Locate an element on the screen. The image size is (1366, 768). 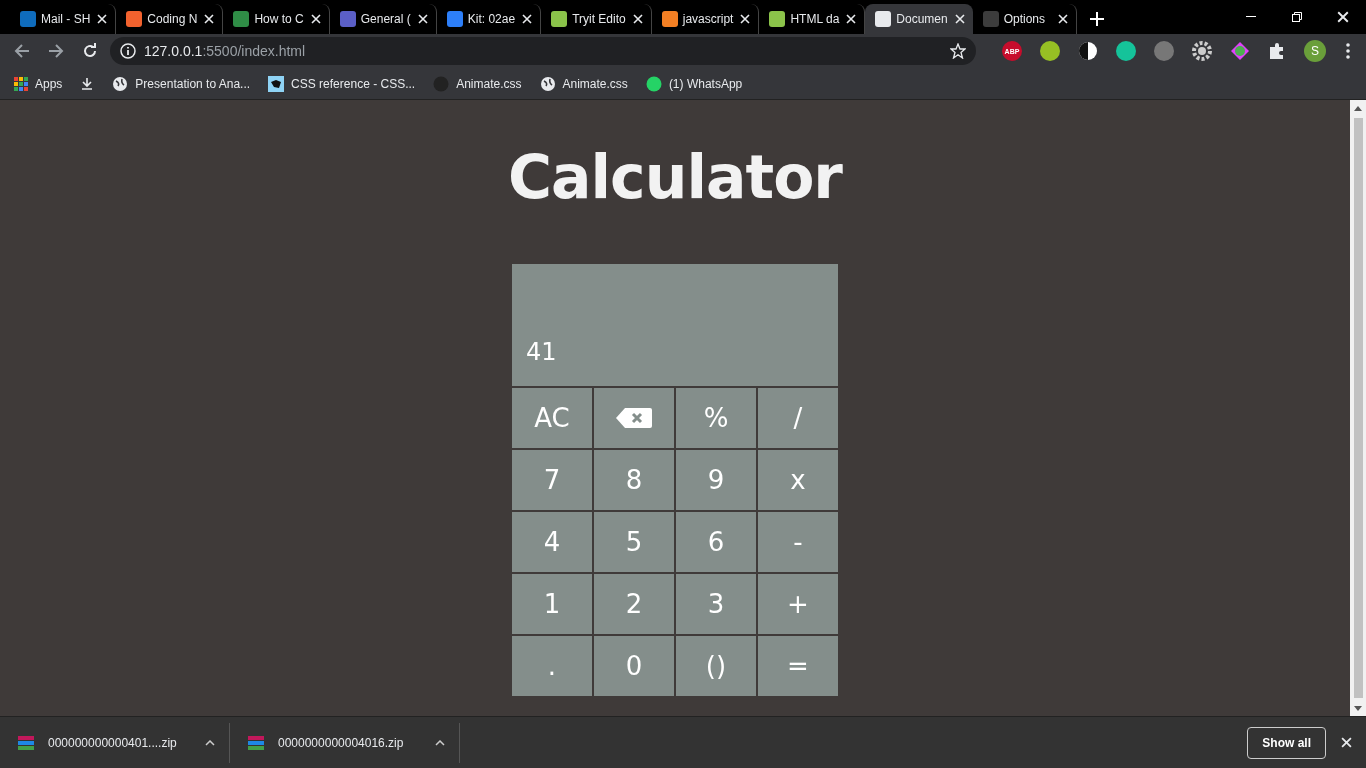
calculator-key: 9 is located at coordinates (716, 480).